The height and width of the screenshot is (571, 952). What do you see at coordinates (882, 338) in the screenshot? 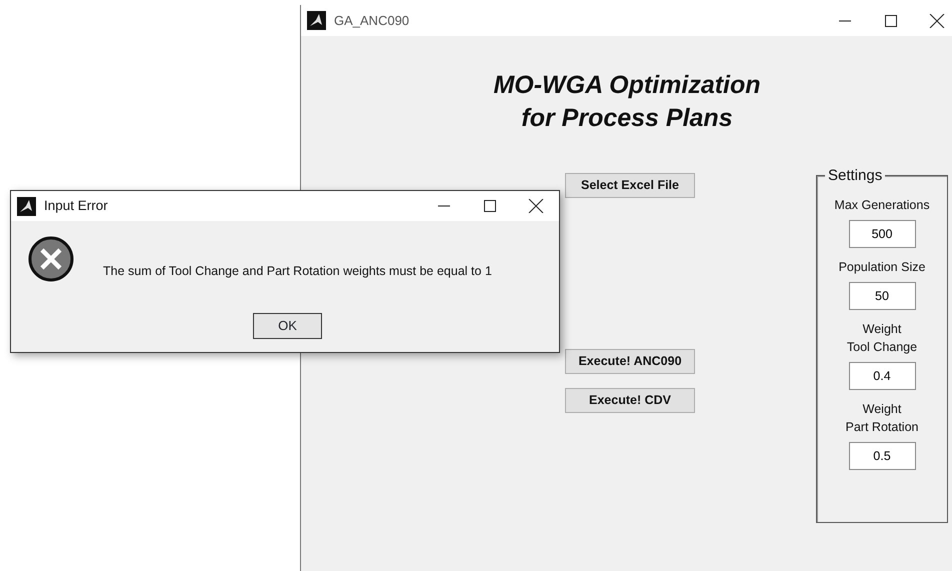
I see `field-label: Weight Tool Change` at bounding box center [882, 338].